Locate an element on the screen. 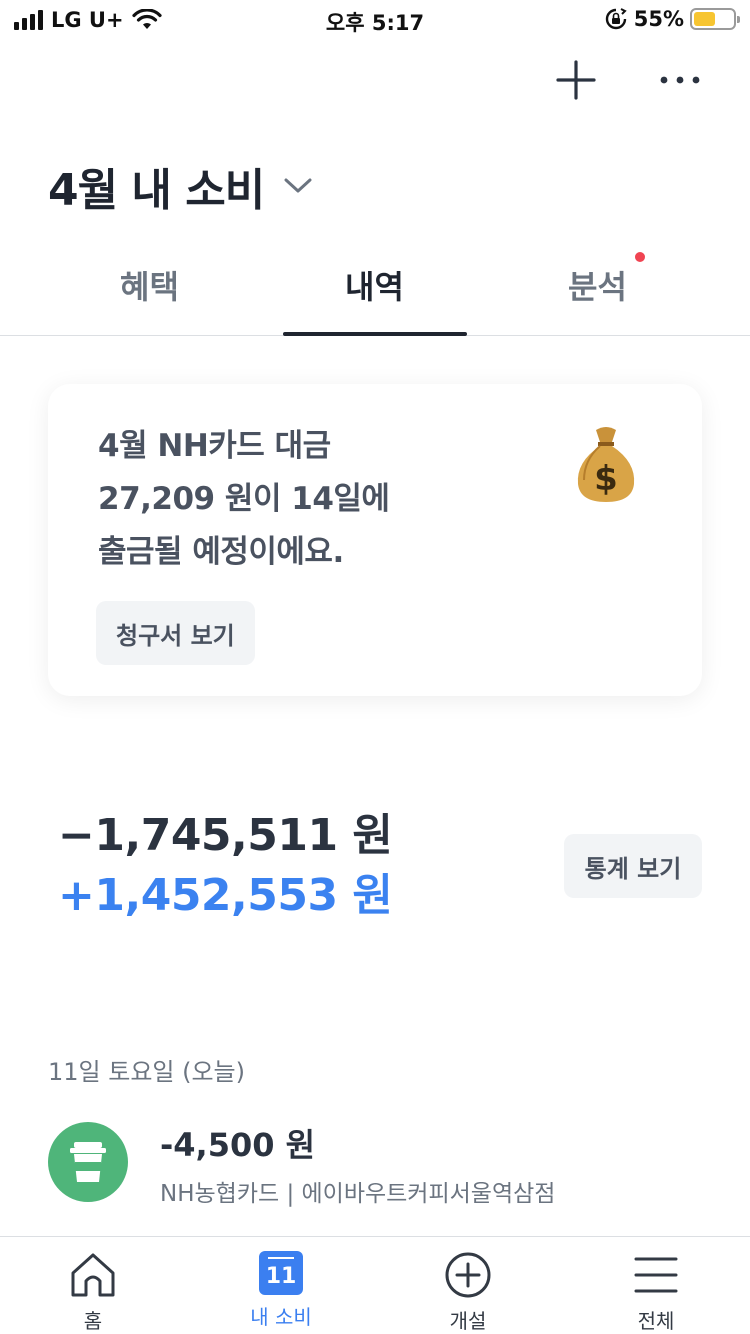 This screenshot has width=750, height=1334. active-tab-indicator is located at coordinates (375, 334).